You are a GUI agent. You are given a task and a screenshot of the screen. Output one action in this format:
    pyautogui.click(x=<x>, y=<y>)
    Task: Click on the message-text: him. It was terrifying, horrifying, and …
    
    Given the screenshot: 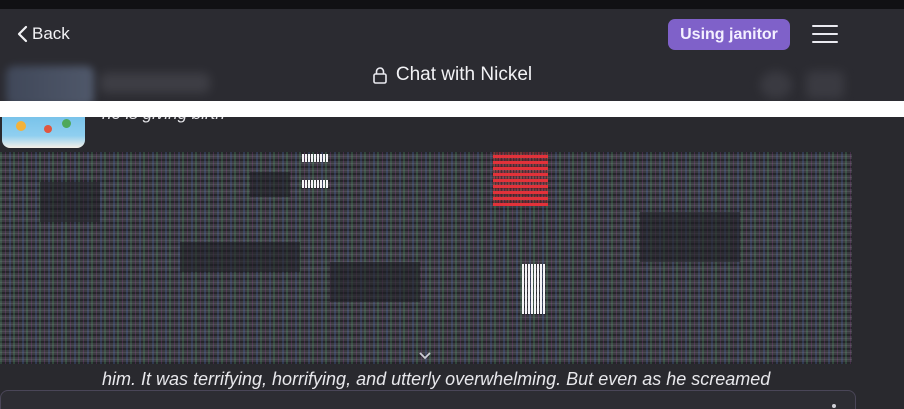 What is the action you would take?
    pyautogui.click(x=436, y=379)
    